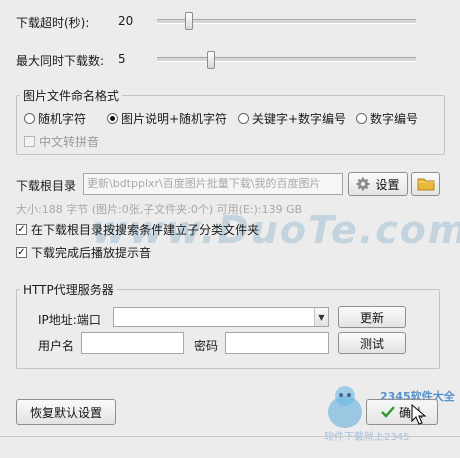  What do you see at coordinates (286, 59) in the screenshot?
I see `max-downloads-slider-track` at bounding box center [286, 59].